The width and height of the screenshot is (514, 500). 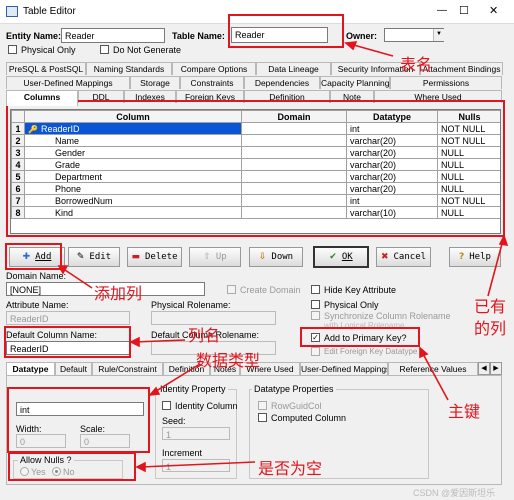 I want to click on annotation-column-name: 列名, so click(x=204, y=335).